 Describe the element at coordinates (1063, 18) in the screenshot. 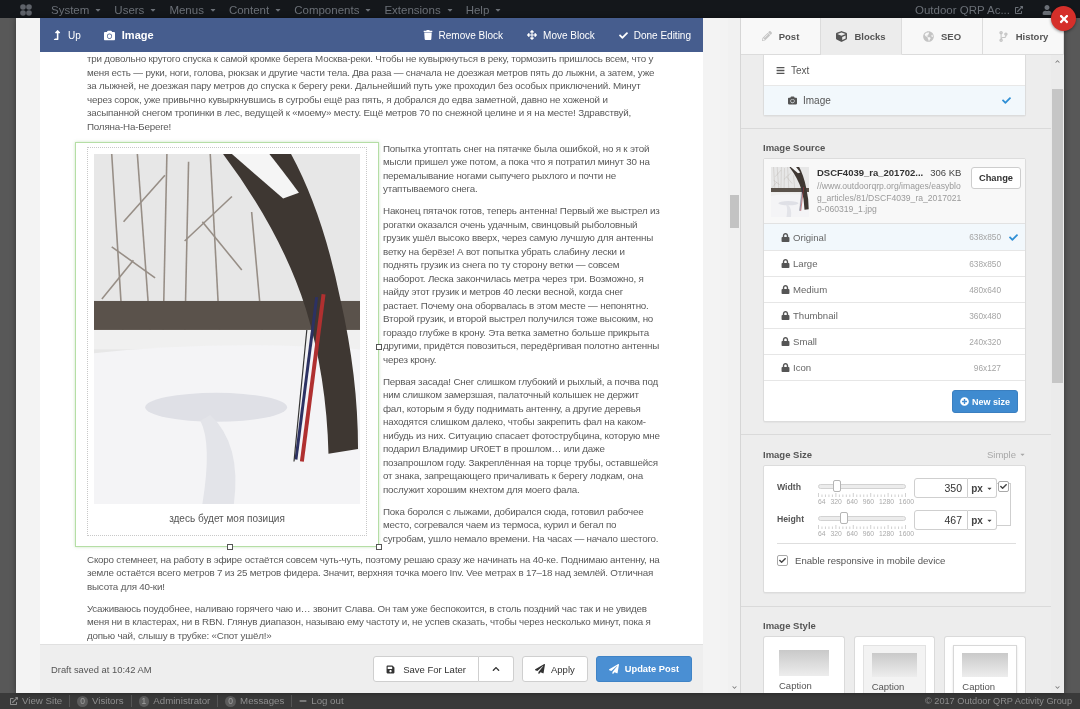

I see `close-icon` at that location.